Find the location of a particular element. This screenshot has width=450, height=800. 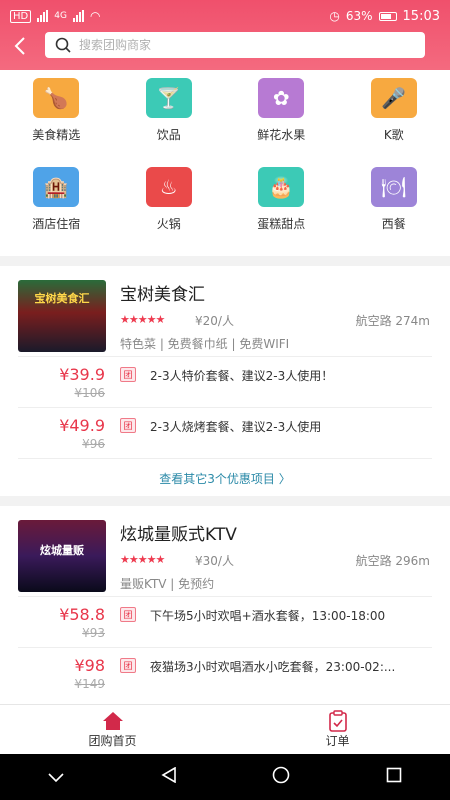

nav-back-button is located at coordinates (169, 777).